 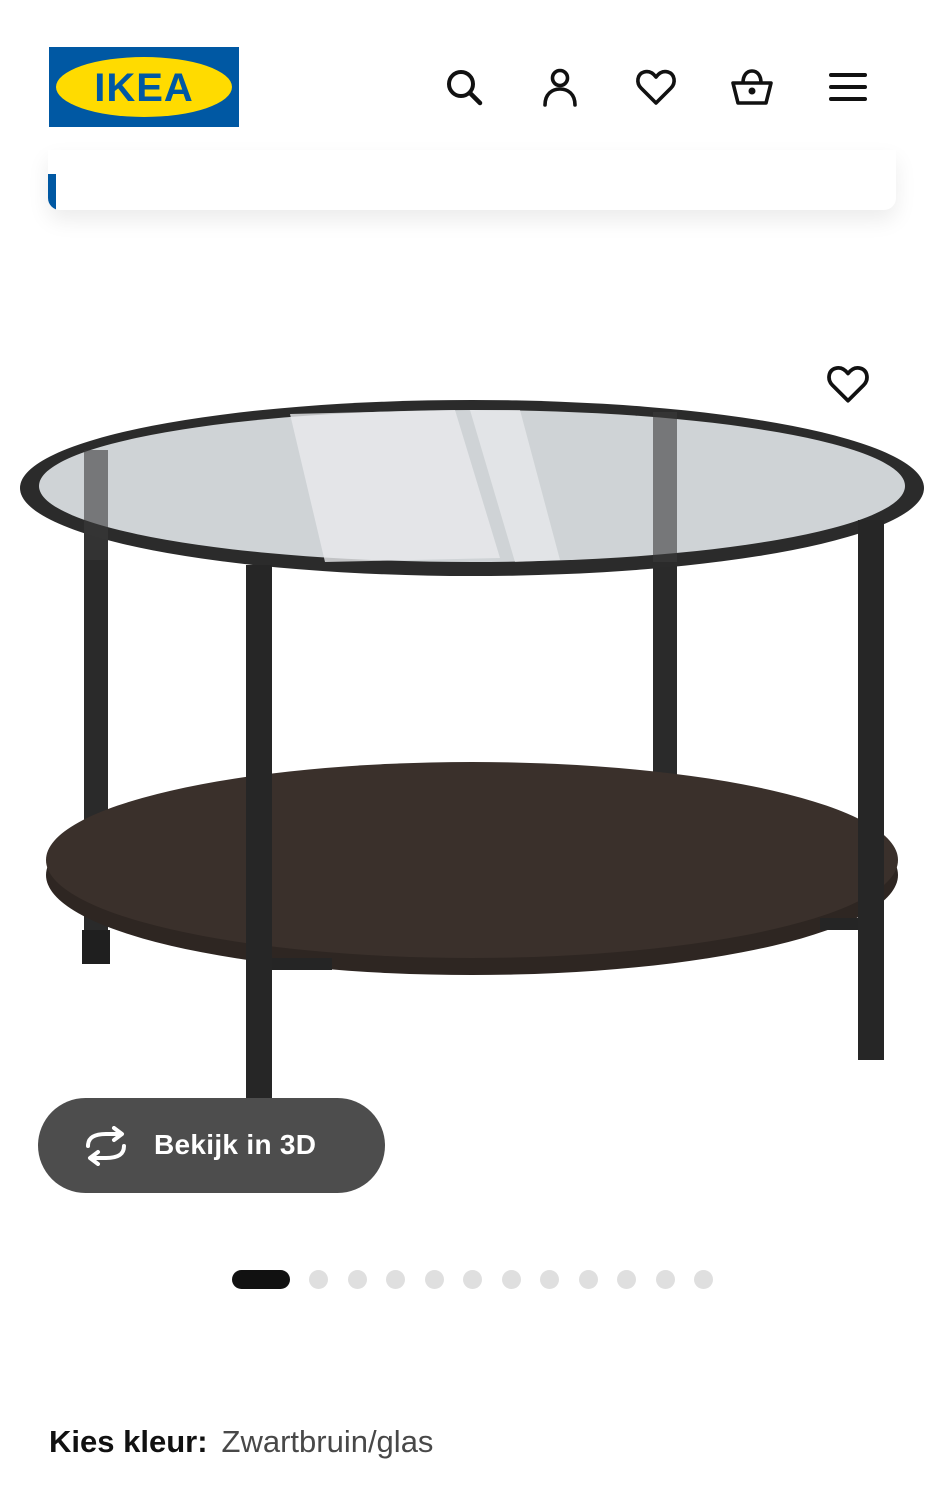 What do you see at coordinates (752, 87) in the screenshot?
I see `basket-icon` at bounding box center [752, 87].